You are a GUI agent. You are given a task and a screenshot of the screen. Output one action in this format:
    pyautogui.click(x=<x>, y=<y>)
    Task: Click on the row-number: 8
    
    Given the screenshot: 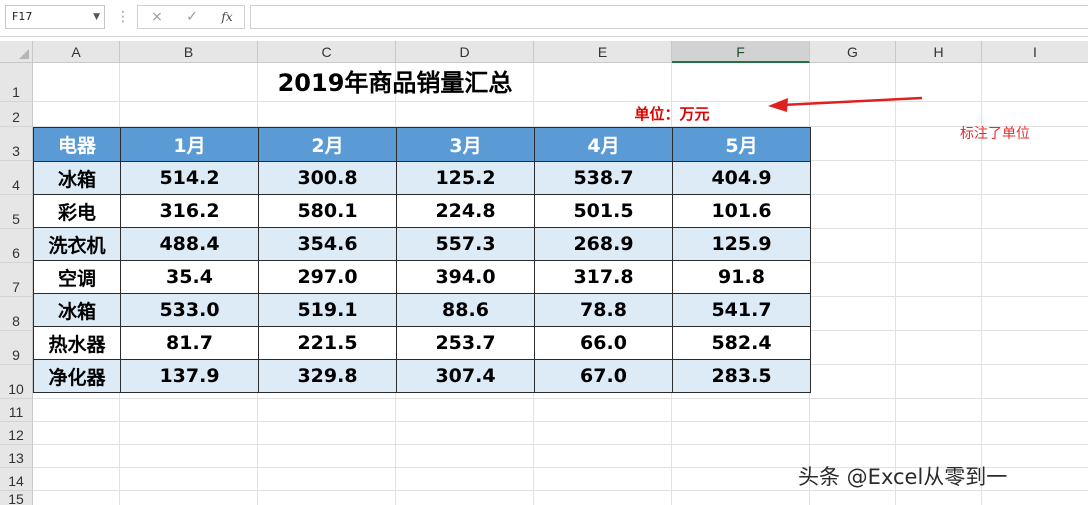 What is the action you would take?
    pyautogui.click(x=16, y=321)
    